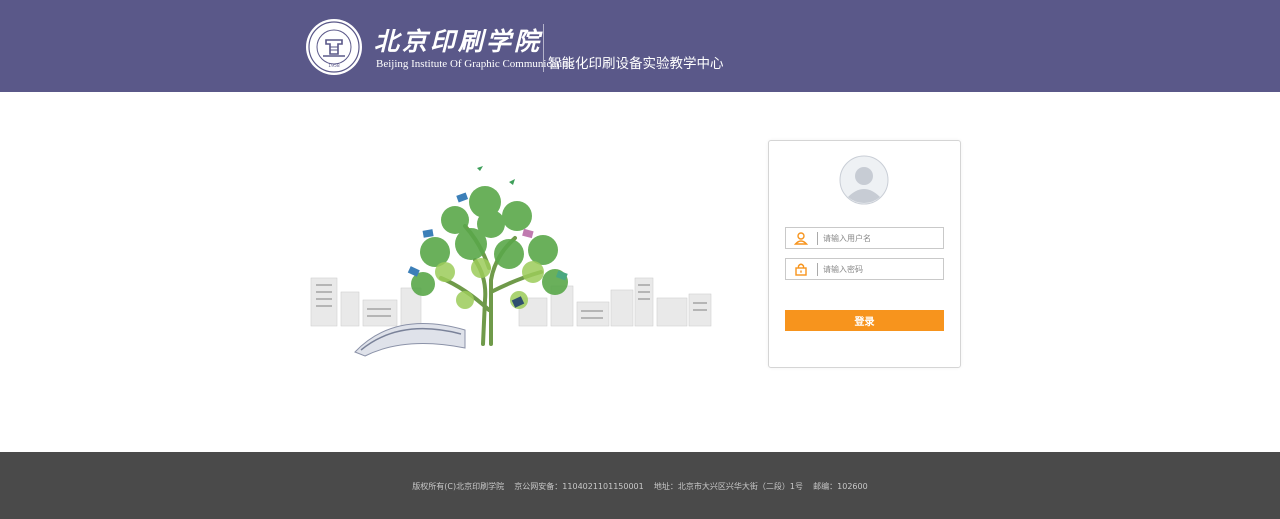 This screenshot has height=519, width=1280. What do you see at coordinates (801, 238) in the screenshot?
I see `user-icon` at bounding box center [801, 238].